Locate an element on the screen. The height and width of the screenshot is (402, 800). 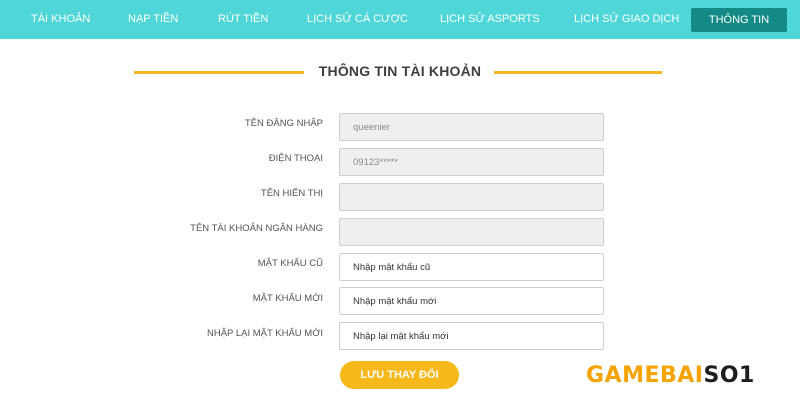
display-name-label: TÊN HIỂN THỊ is located at coordinates (291, 193).